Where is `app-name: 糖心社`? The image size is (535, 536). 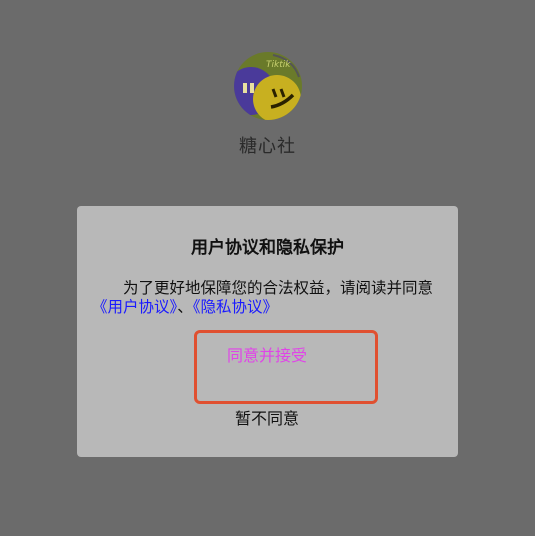
app-name: 糖心社 is located at coordinates (267, 146).